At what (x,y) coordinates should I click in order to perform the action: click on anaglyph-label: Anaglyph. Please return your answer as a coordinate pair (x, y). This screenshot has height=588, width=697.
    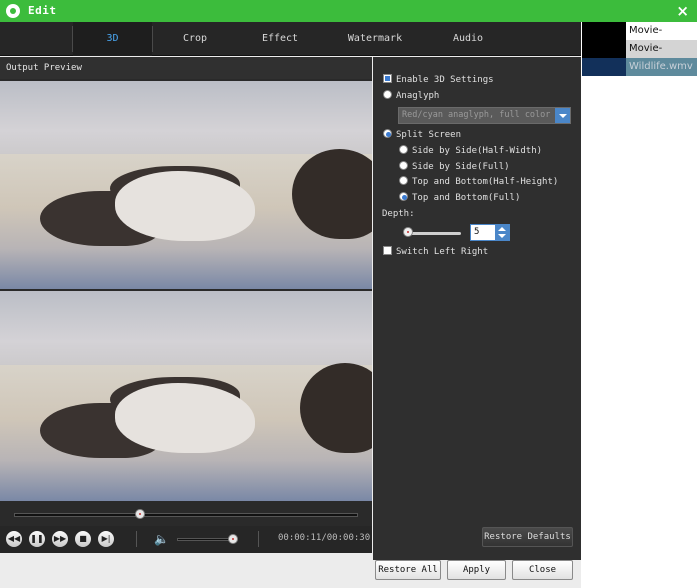
    Looking at the image, I should click on (418, 96).